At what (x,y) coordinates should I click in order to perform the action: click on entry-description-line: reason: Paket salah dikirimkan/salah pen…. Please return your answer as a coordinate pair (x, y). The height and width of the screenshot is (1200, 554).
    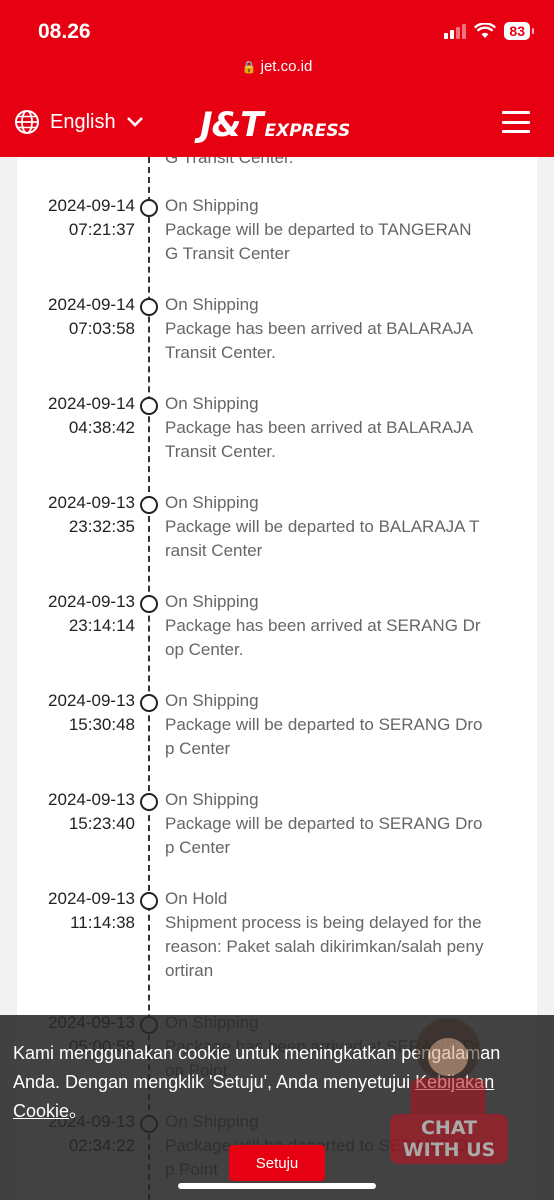
    Looking at the image, I should click on (324, 946).